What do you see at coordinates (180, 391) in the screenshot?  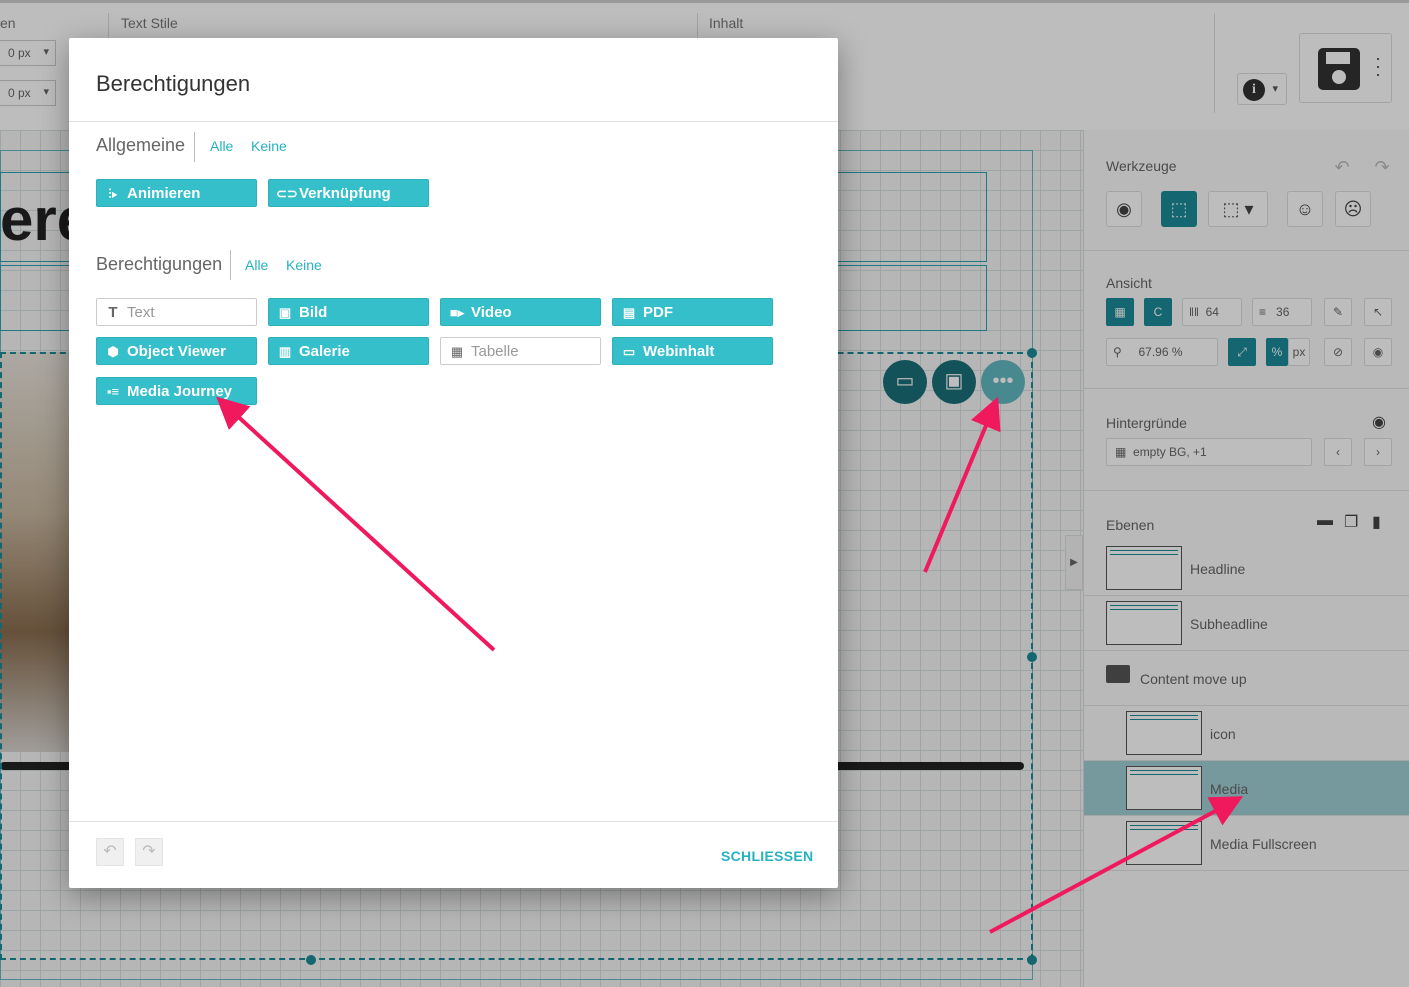 I see `permission-label: Media Journey` at bounding box center [180, 391].